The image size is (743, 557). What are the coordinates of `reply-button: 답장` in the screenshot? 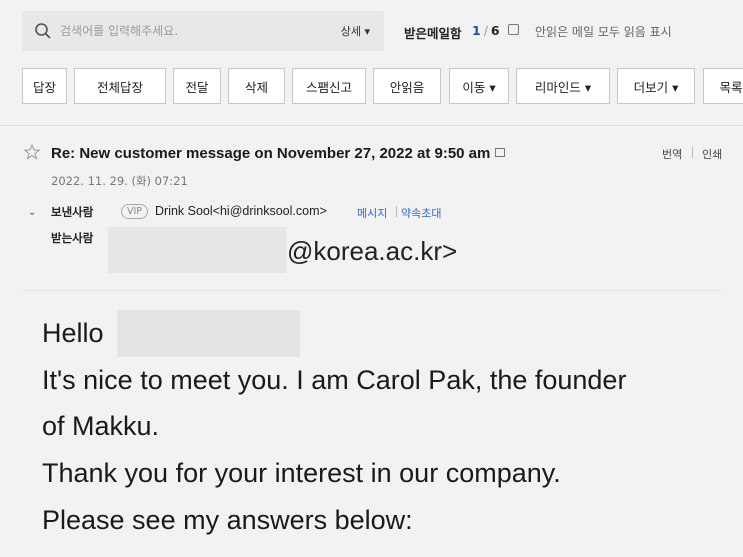 It's located at (44, 86).